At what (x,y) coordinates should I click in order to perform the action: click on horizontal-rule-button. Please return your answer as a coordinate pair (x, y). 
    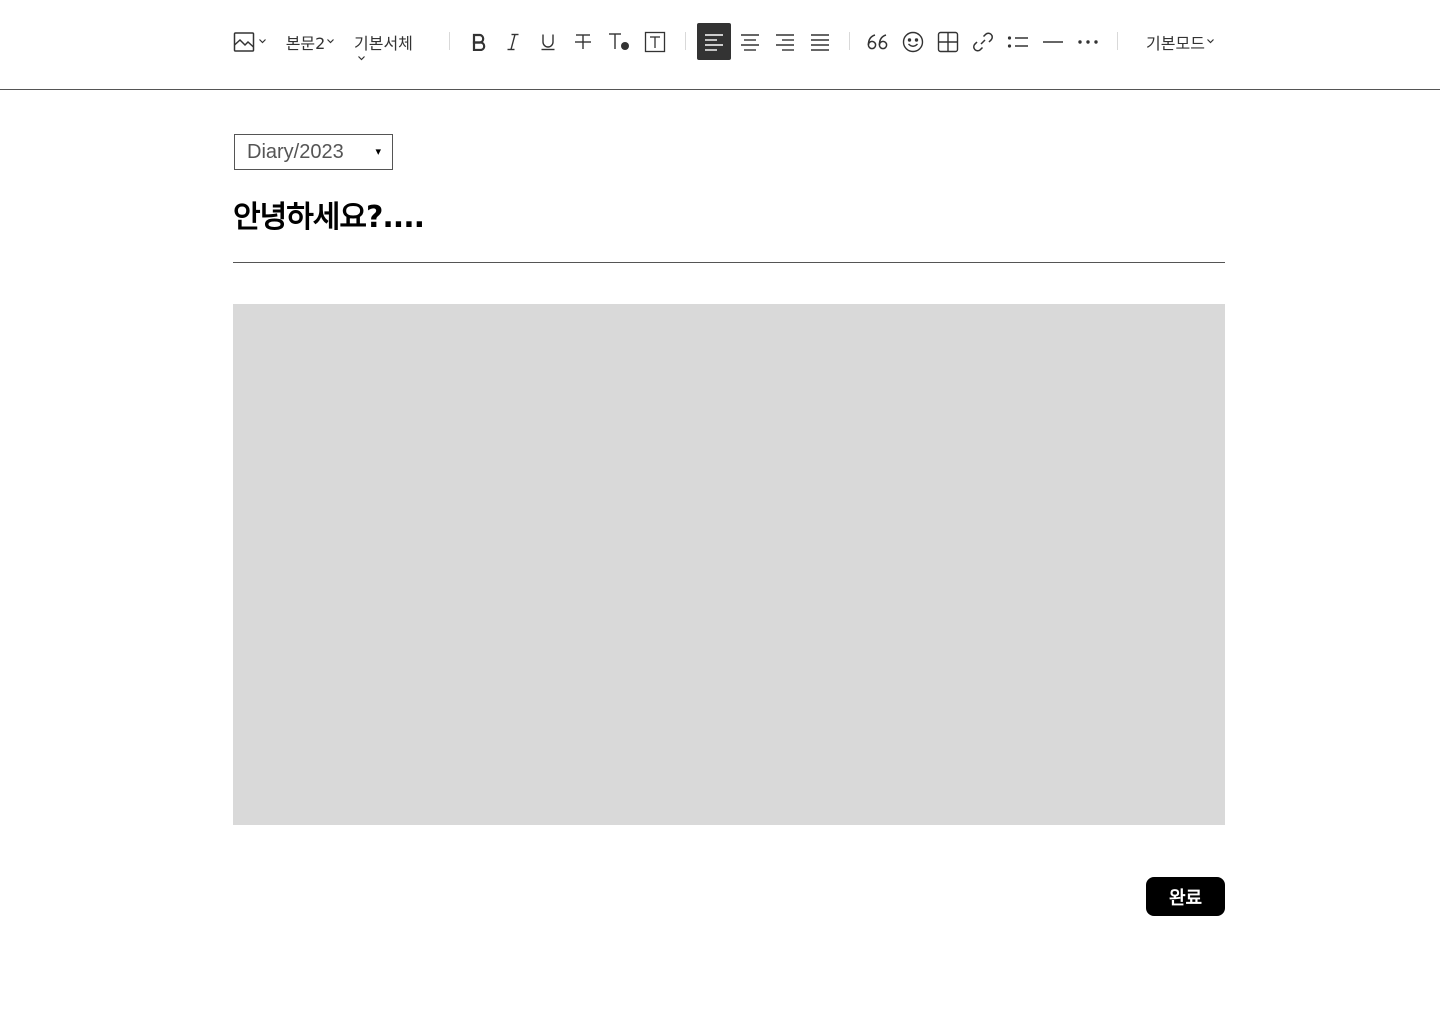
    Looking at the image, I should click on (1052, 41).